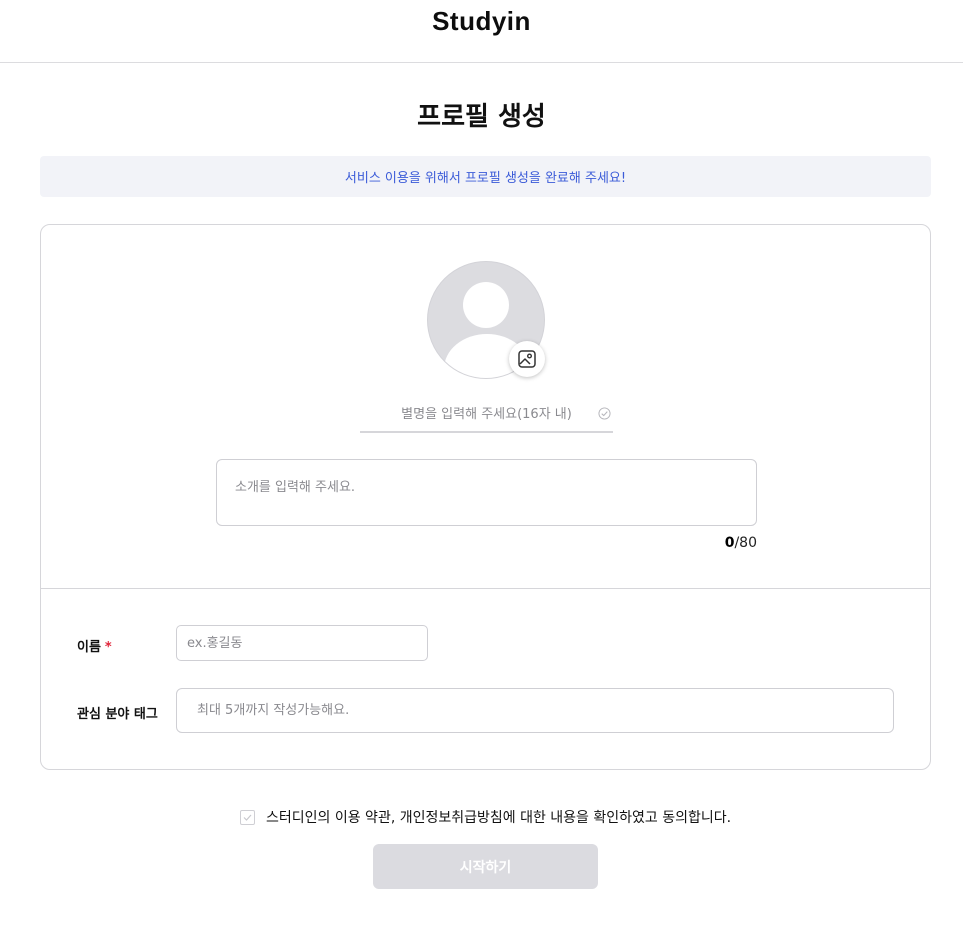 This screenshot has height=945, width=963. I want to click on app-header: Studyin, so click(481, 31).